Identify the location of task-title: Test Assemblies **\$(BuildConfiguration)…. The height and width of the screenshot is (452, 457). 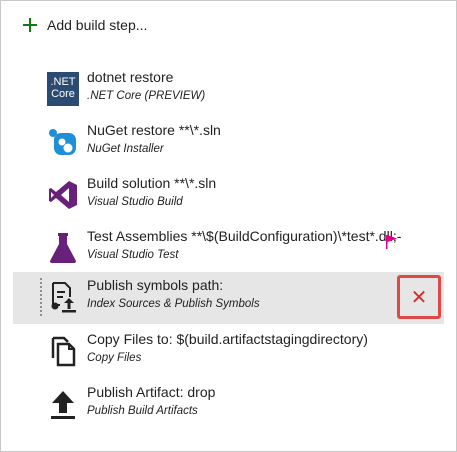
(244, 236).